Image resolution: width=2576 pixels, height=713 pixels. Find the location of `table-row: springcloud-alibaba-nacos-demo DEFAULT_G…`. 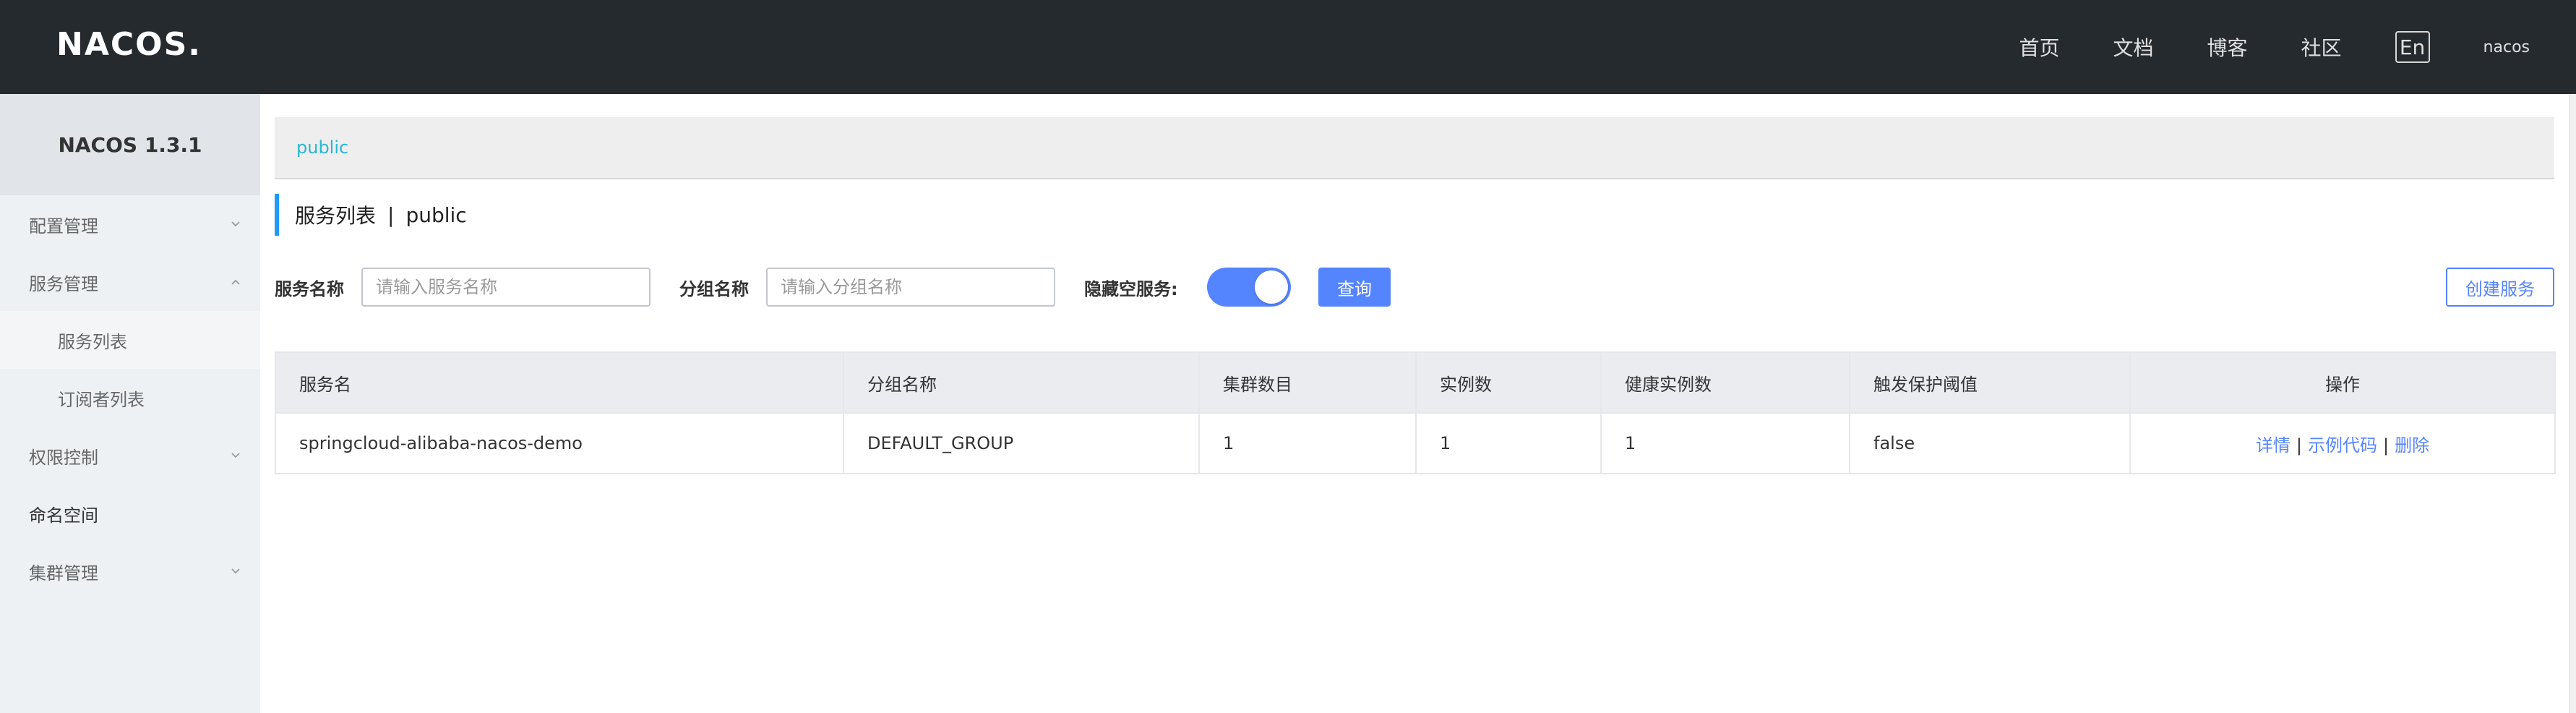

table-row: springcloud-alibaba-nacos-demo DEFAULT_G… is located at coordinates (1416, 443).